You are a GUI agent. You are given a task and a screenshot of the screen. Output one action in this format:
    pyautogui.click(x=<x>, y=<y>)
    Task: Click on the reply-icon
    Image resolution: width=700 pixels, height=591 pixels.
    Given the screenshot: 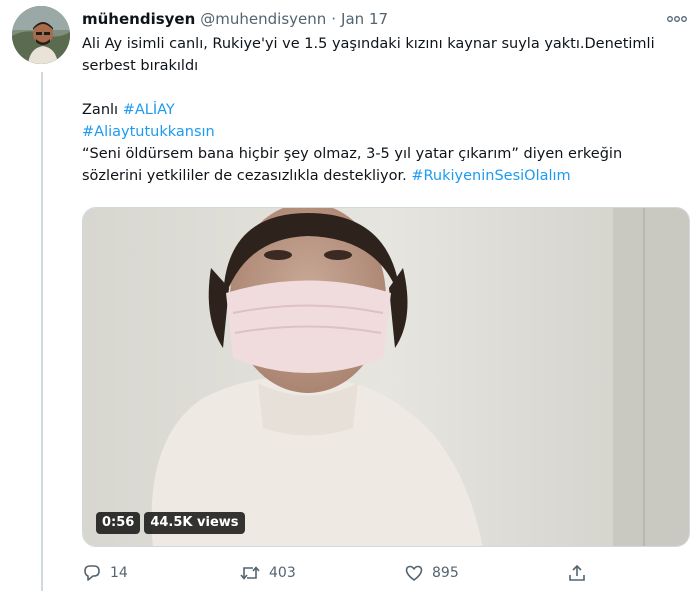 What is the action you would take?
    pyautogui.click(x=92, y=573)
    